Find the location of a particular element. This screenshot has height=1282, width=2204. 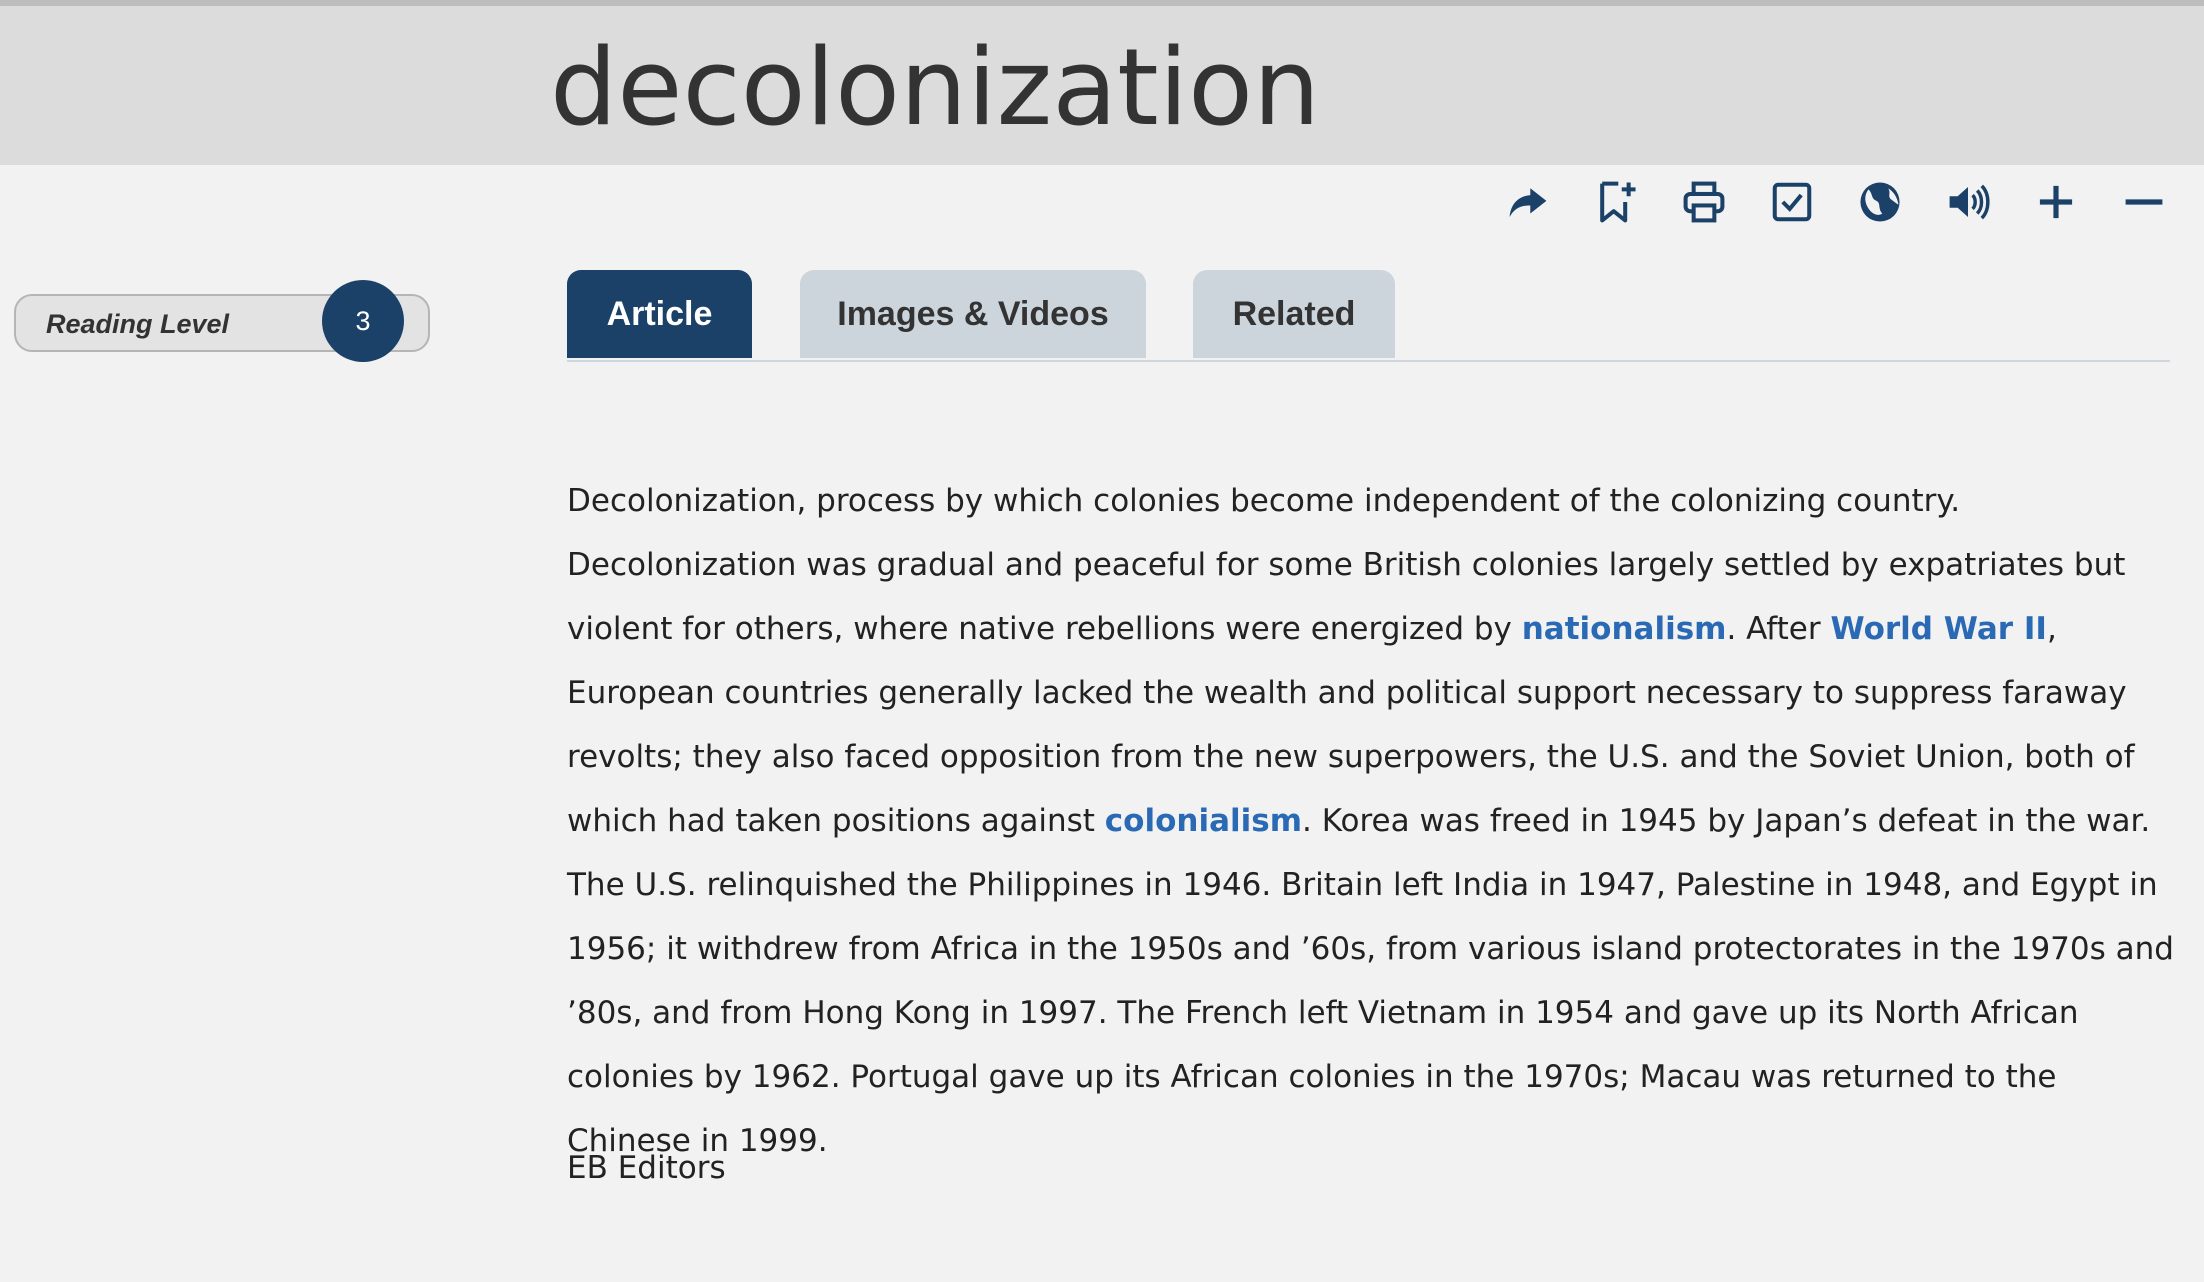

share-icon is located at coordinates (1528, 202).